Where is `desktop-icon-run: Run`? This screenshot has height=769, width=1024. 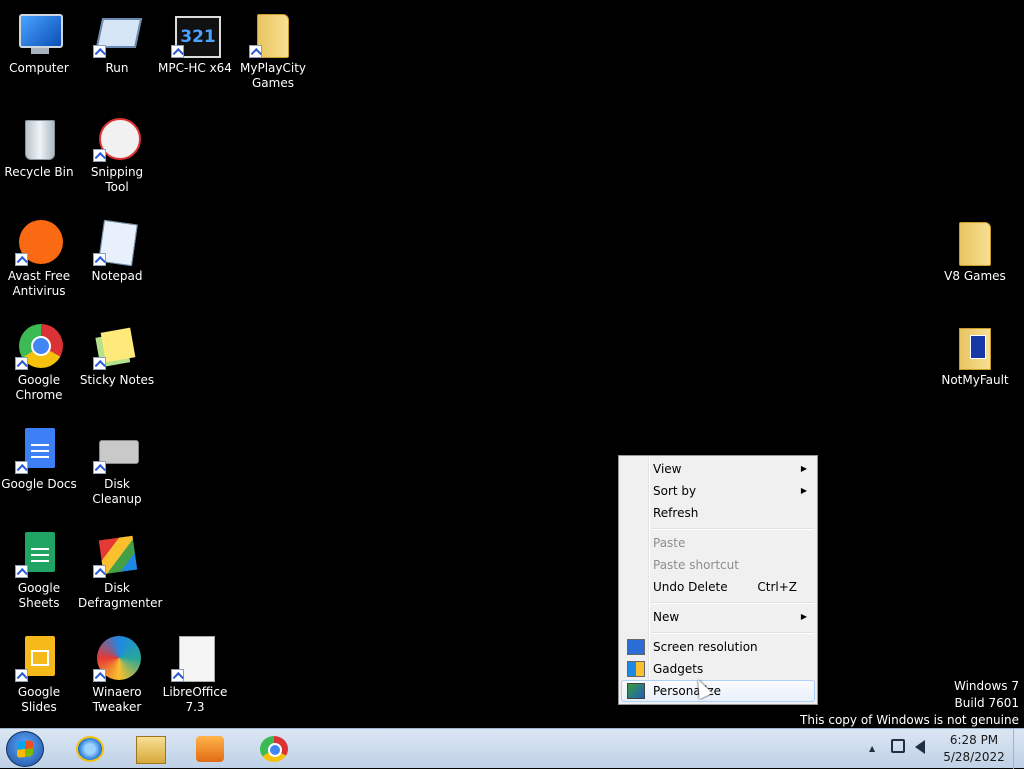 desktop-icon-run: Run is located at coordinates (117, 40).